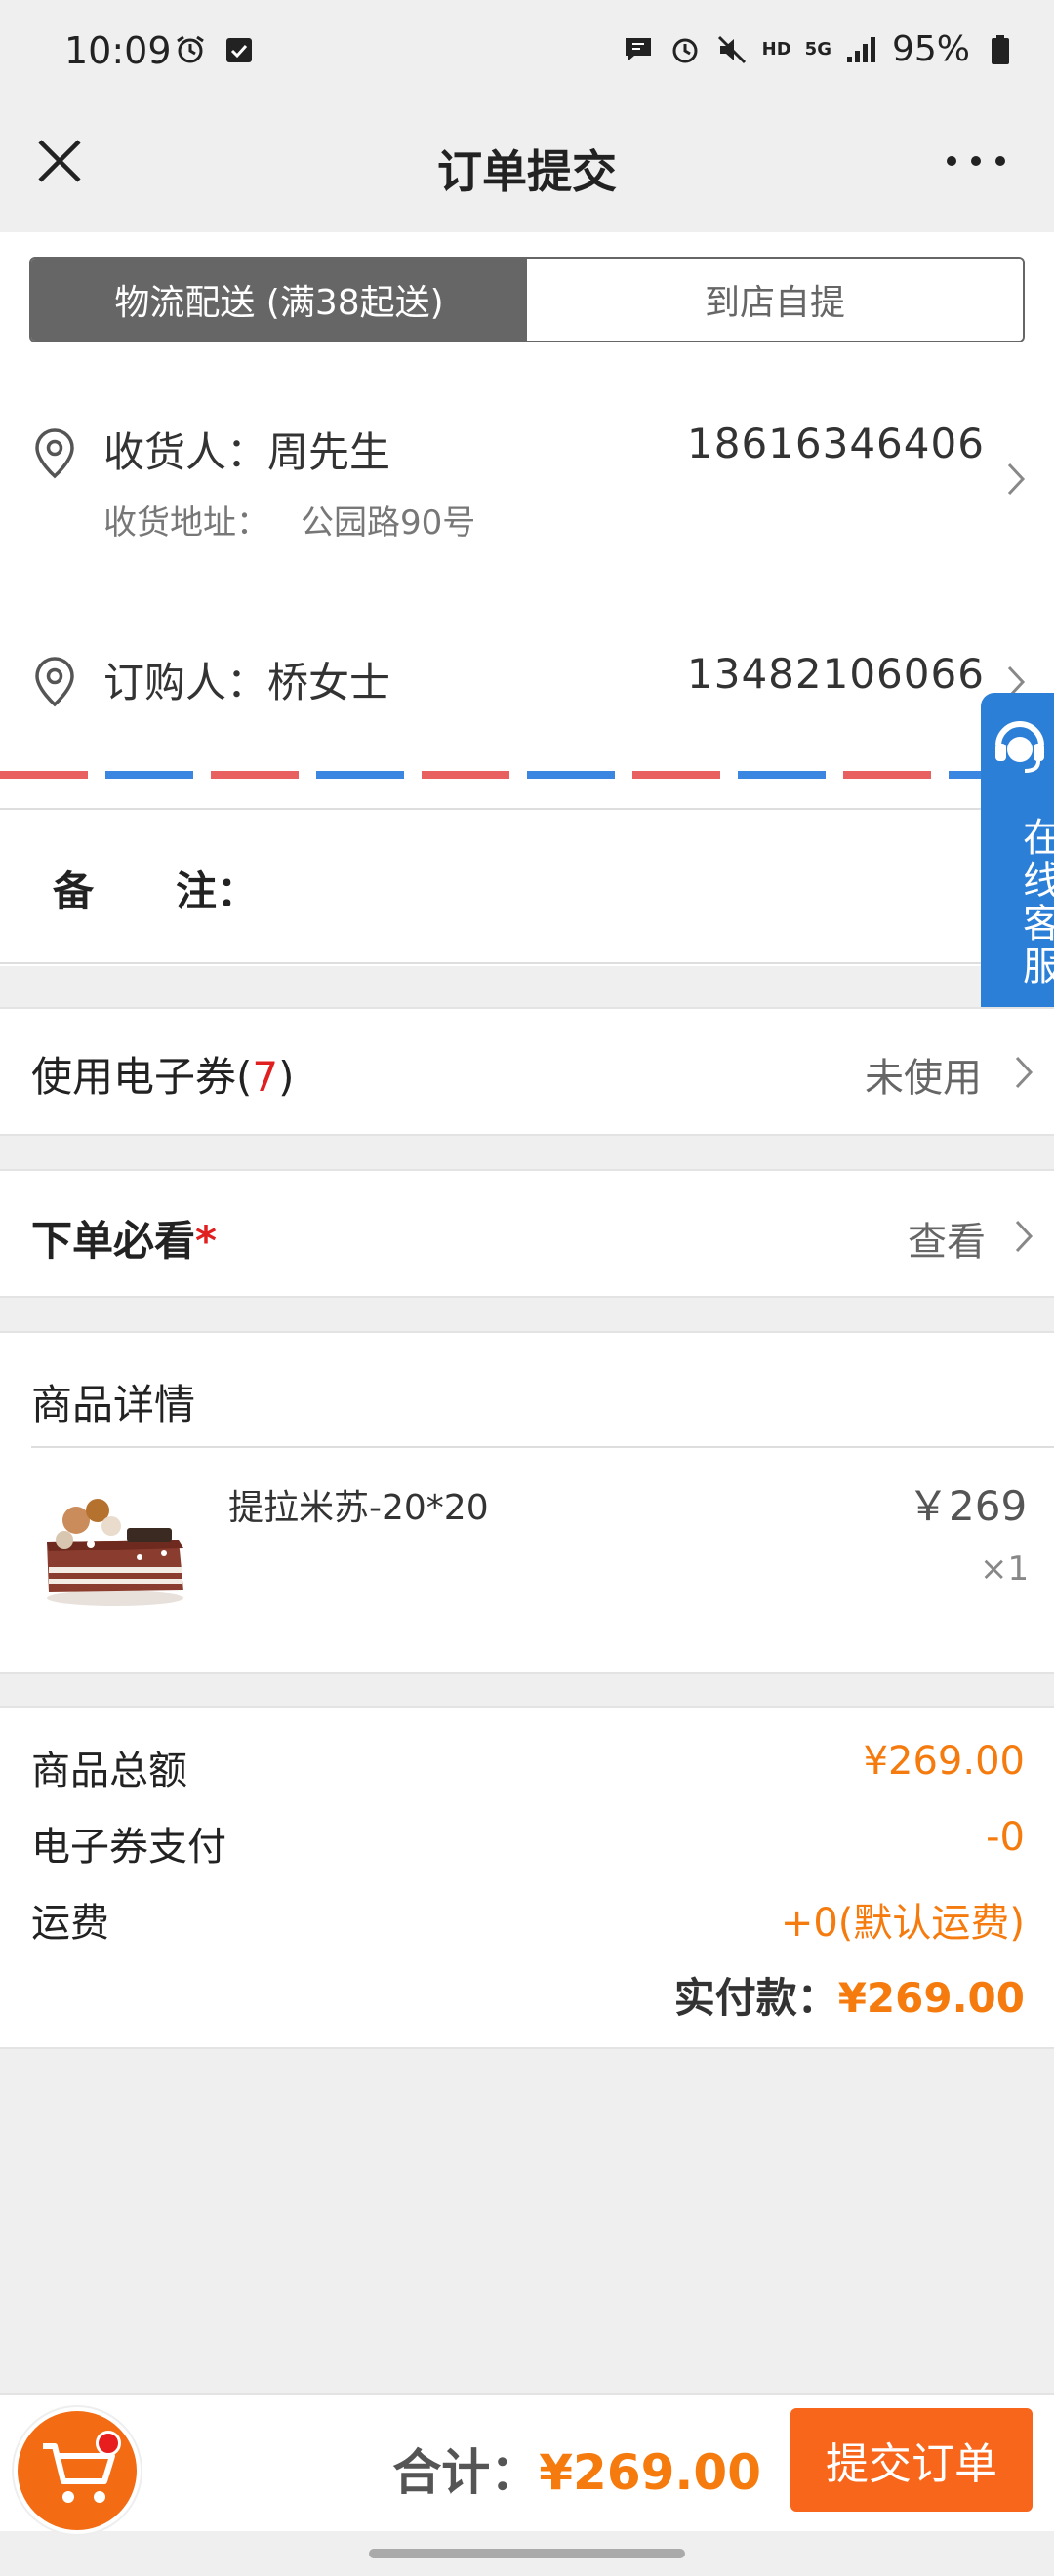 The image size is (1054, 2576). Describe the element at coordinates (527, 1071) in the screenshot. I see `coupon-row: 使用电子券(7) 未使用` at that location.